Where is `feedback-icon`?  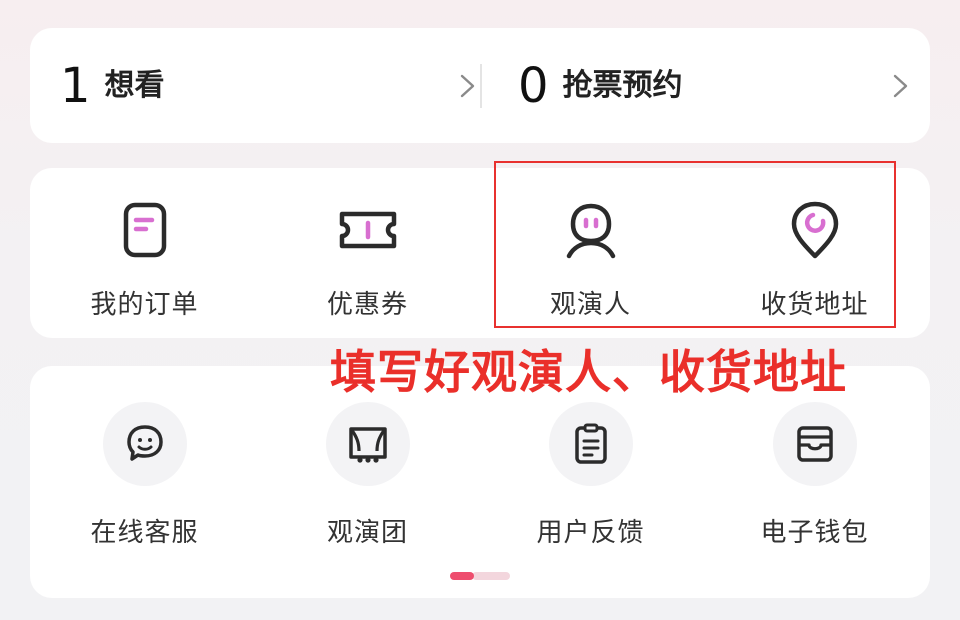
feedback-icon is located at coordinates (590, 443).